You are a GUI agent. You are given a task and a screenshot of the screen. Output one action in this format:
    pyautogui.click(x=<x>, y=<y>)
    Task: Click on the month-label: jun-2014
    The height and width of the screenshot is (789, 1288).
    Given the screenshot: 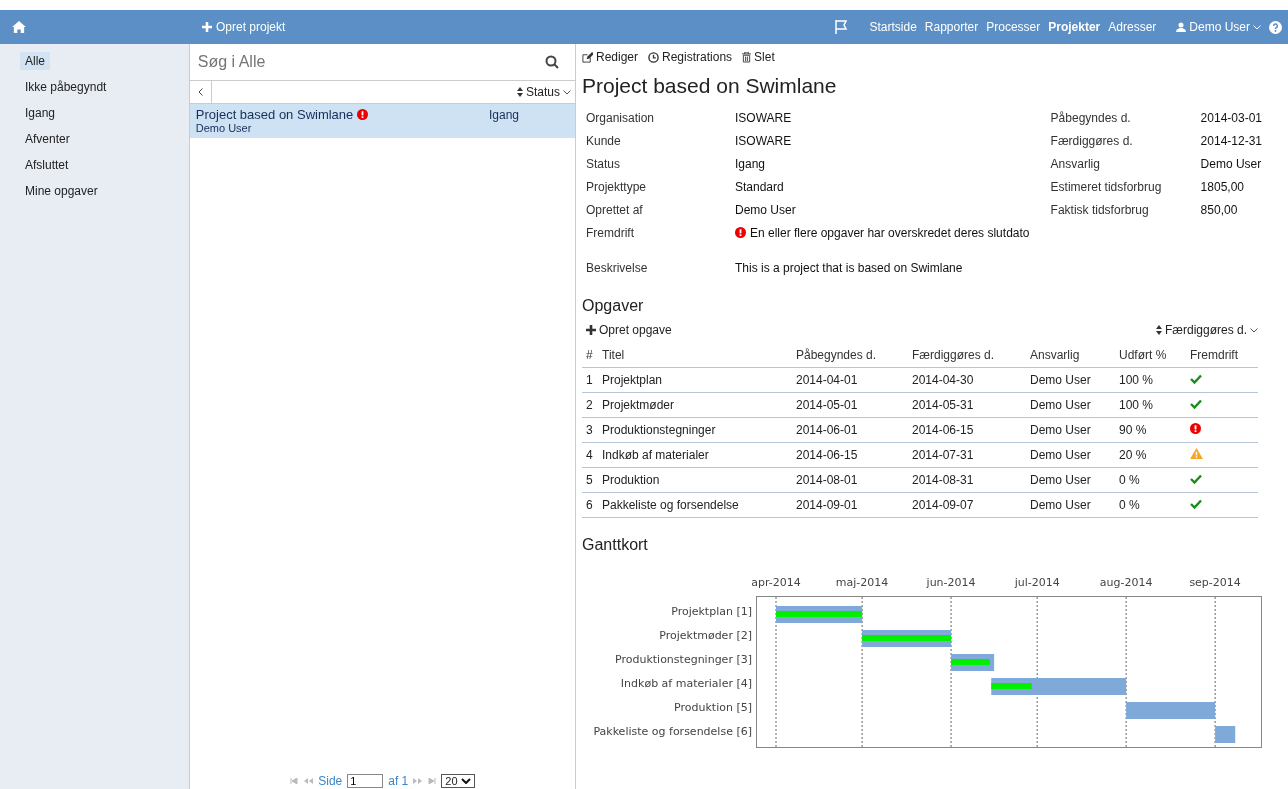 What is the action you would take?
    pyautogui.click(x=951, y=582)
    